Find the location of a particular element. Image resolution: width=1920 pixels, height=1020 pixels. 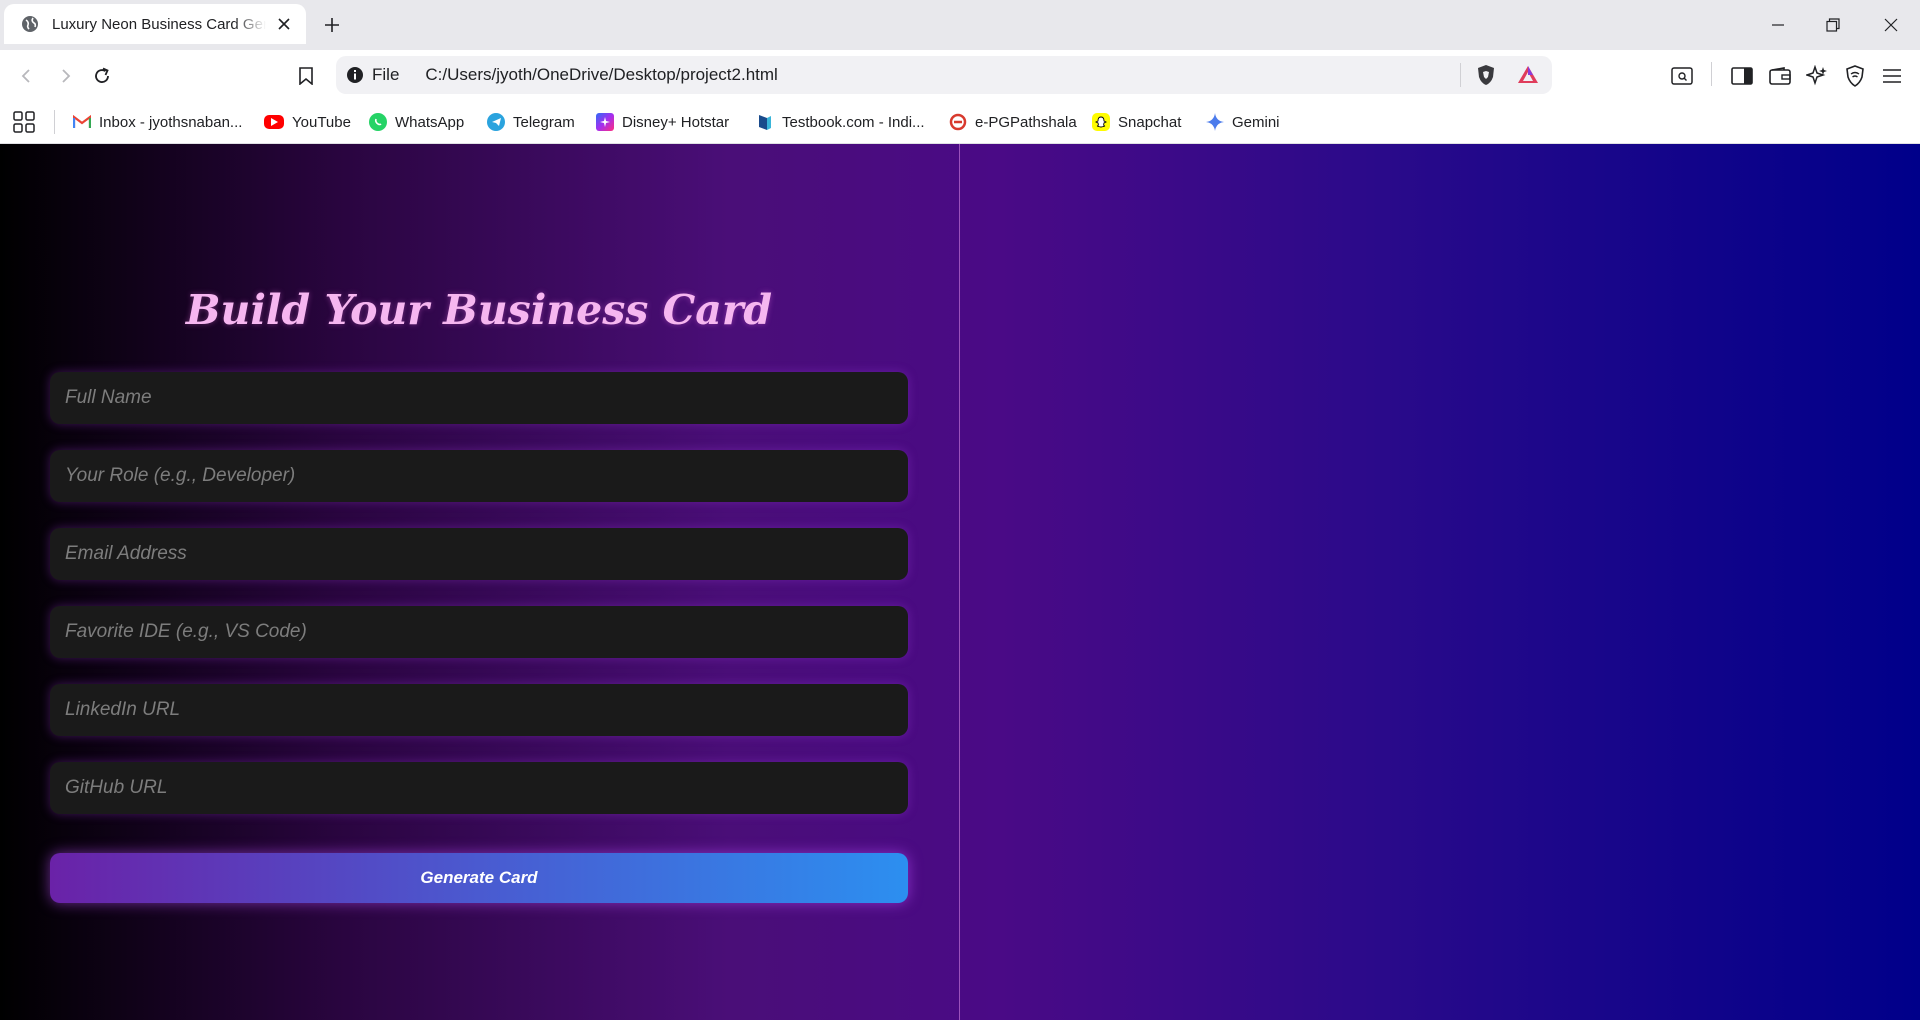

bookmark-gemini: Gemini is located at coordinates (1243, 122).